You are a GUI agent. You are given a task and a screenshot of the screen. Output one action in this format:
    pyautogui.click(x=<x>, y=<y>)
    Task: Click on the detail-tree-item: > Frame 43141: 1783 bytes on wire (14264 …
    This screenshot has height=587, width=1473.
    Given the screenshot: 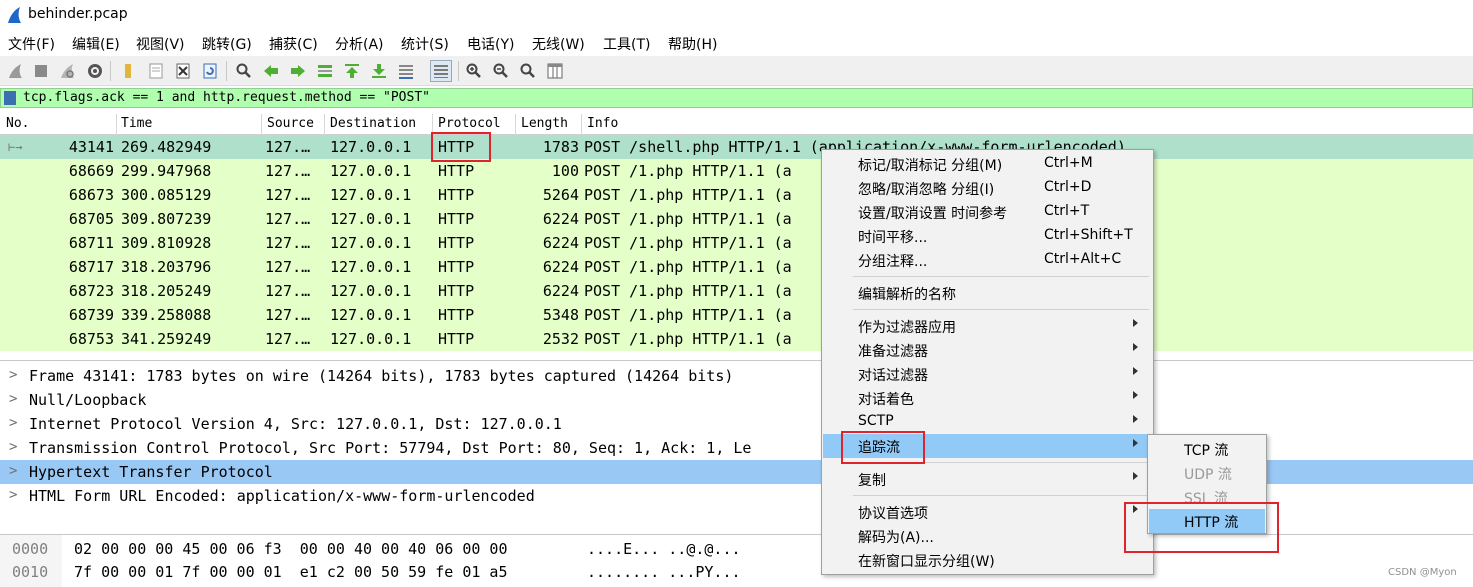 What is the action you would take?
    pyautogui.click(x=736, y=376)
    